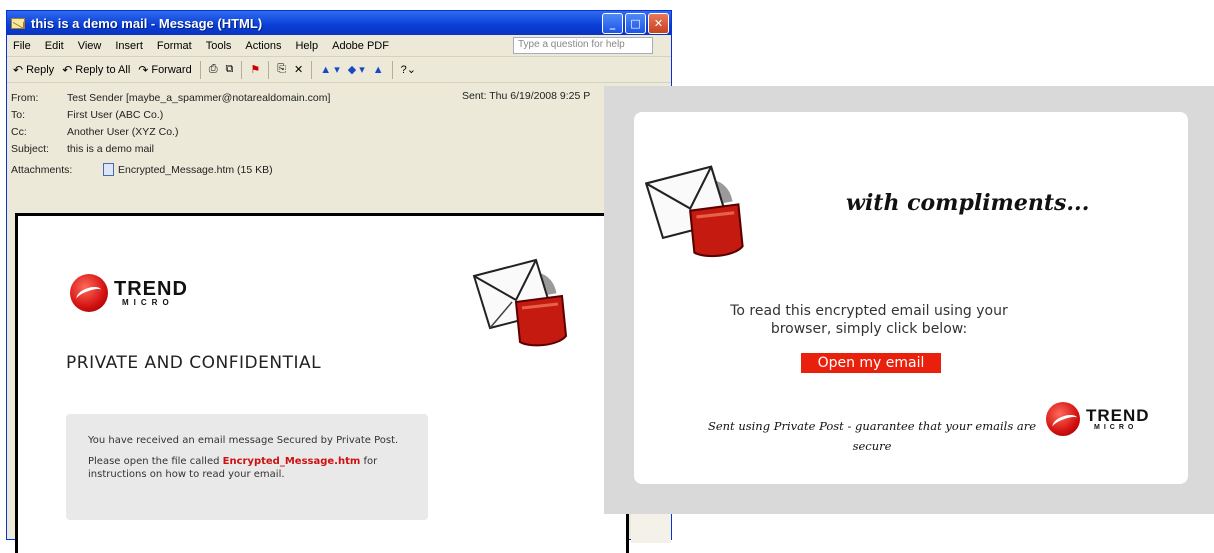  What do you see at coordinates (230, 69) in the screenshot?
I see `copy-icon: ⧉` at bounding box center [230, 69].